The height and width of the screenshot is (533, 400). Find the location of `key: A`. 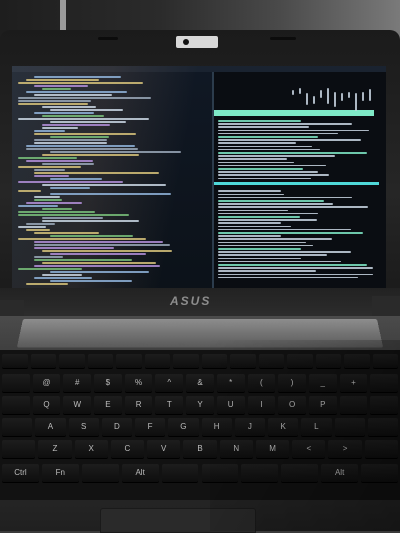

key: A is located at coordinates (50, 427).